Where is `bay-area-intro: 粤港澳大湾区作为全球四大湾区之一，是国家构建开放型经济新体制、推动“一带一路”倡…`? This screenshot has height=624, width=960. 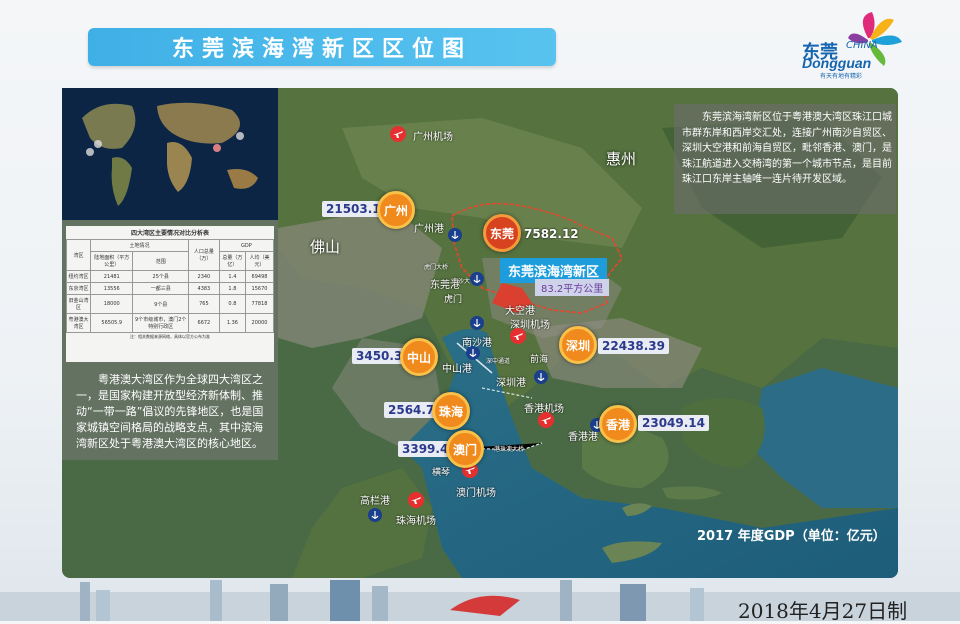
bay-area-intro: 粤港澳大湾区作为全球四大湾区之一，是国家构建开放型经济新体制、推动“一带一路”倡… is located at coordinates (170, 411).